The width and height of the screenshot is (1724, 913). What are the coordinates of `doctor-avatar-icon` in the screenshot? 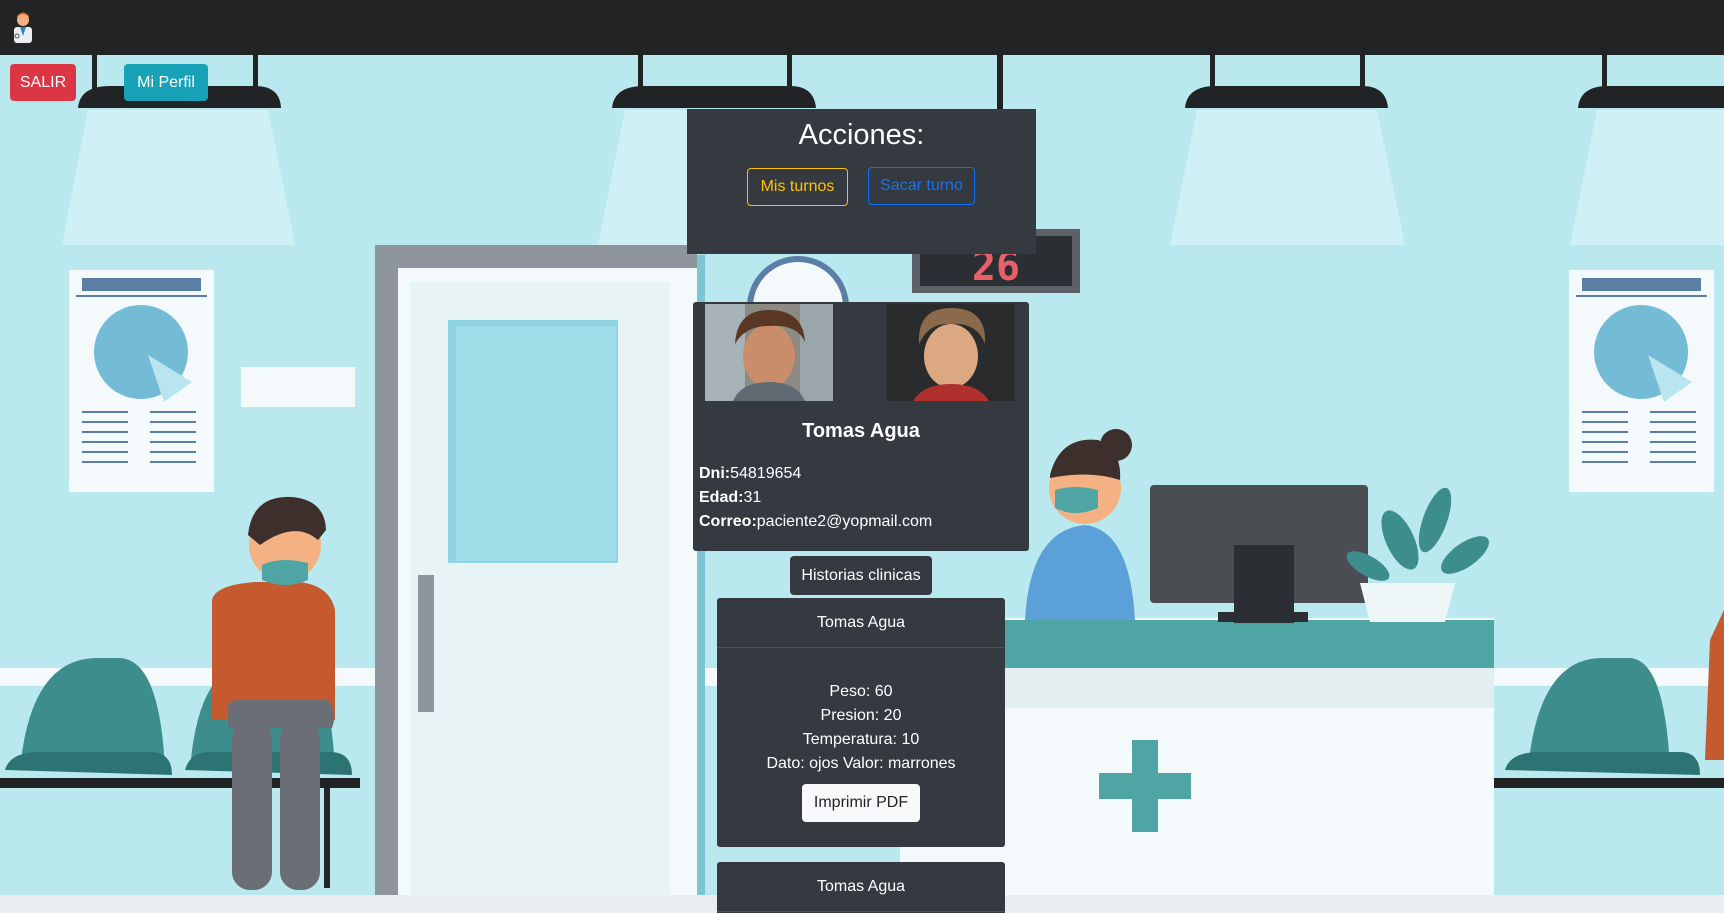 It's located at (23, 28).